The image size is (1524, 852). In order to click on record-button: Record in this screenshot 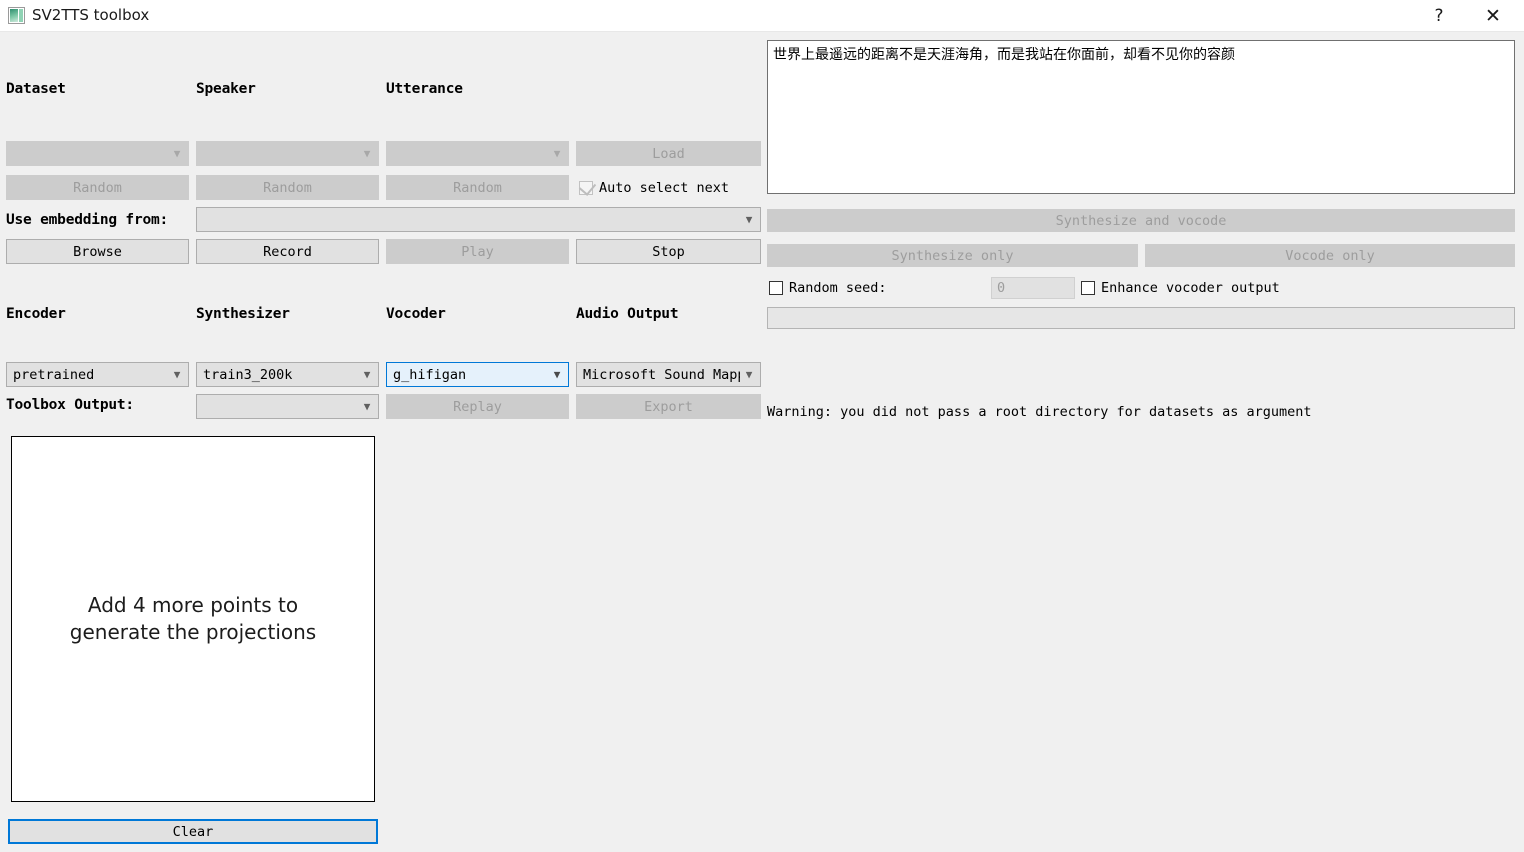, I will do `click(287, 251)`.